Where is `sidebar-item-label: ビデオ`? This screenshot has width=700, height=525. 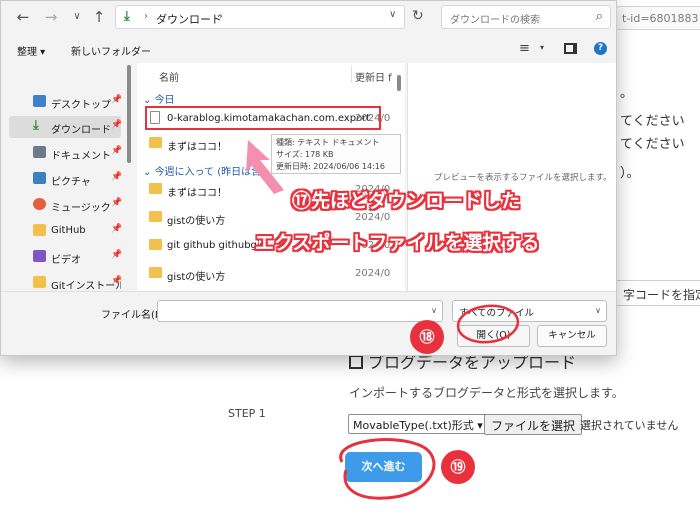
sidebar-item-label: ビデオ is located at coordinates (66, 260).